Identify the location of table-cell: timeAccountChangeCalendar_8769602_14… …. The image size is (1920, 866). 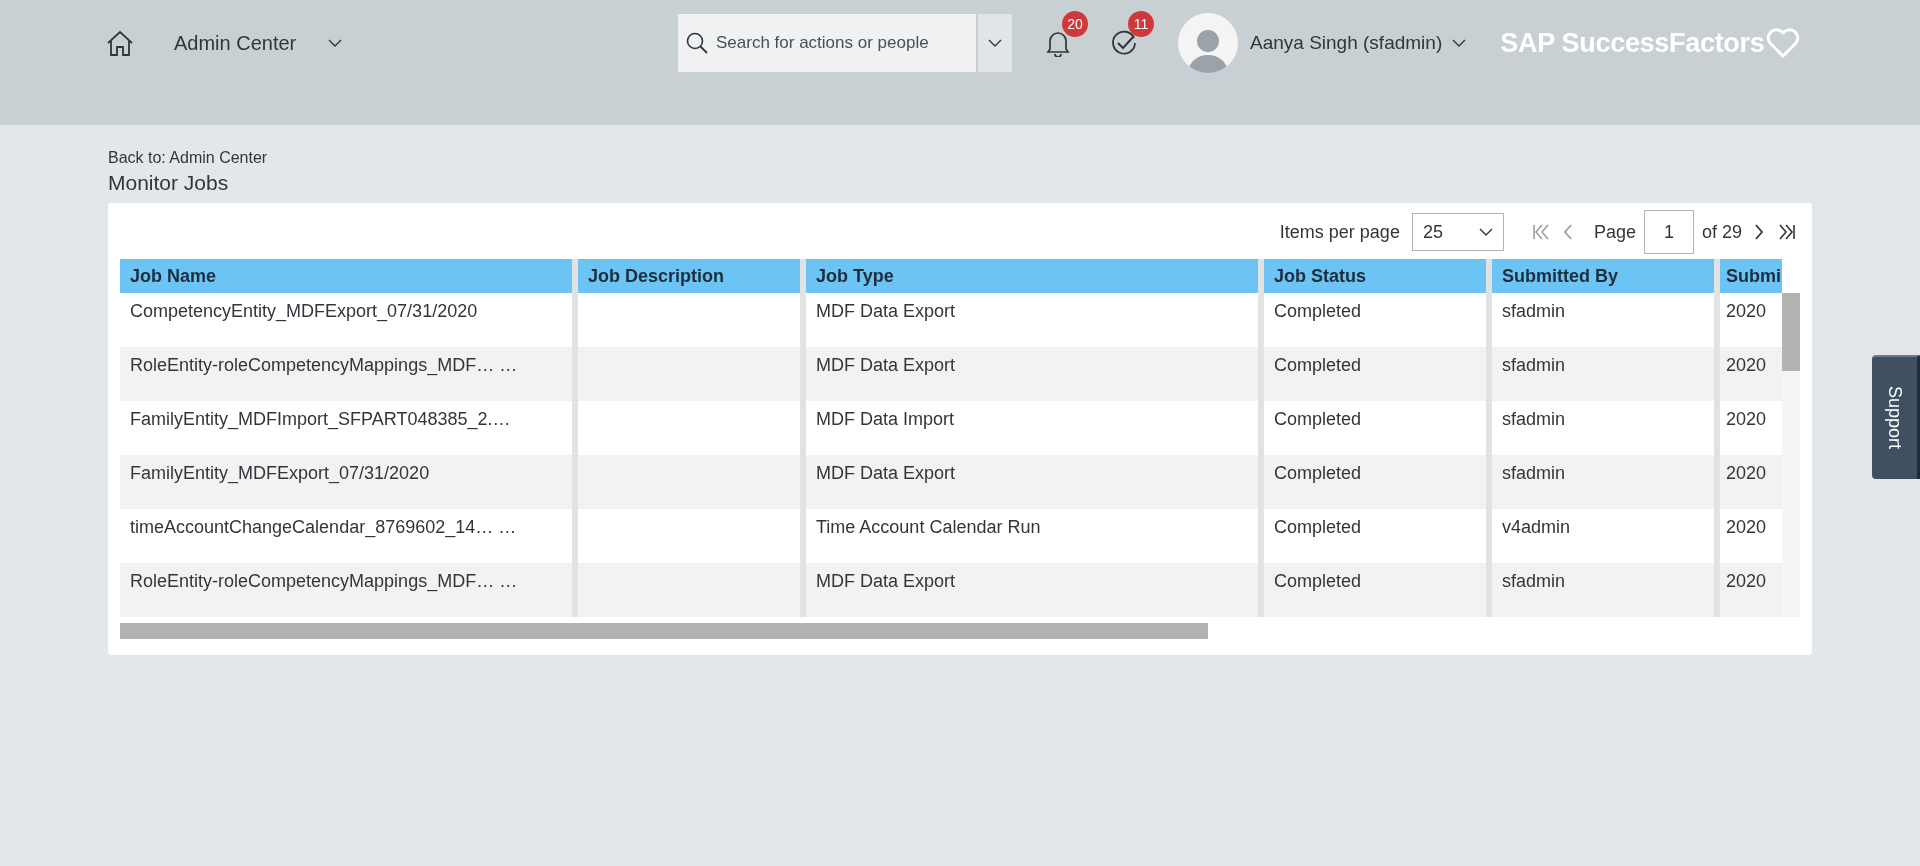
(346, 536).